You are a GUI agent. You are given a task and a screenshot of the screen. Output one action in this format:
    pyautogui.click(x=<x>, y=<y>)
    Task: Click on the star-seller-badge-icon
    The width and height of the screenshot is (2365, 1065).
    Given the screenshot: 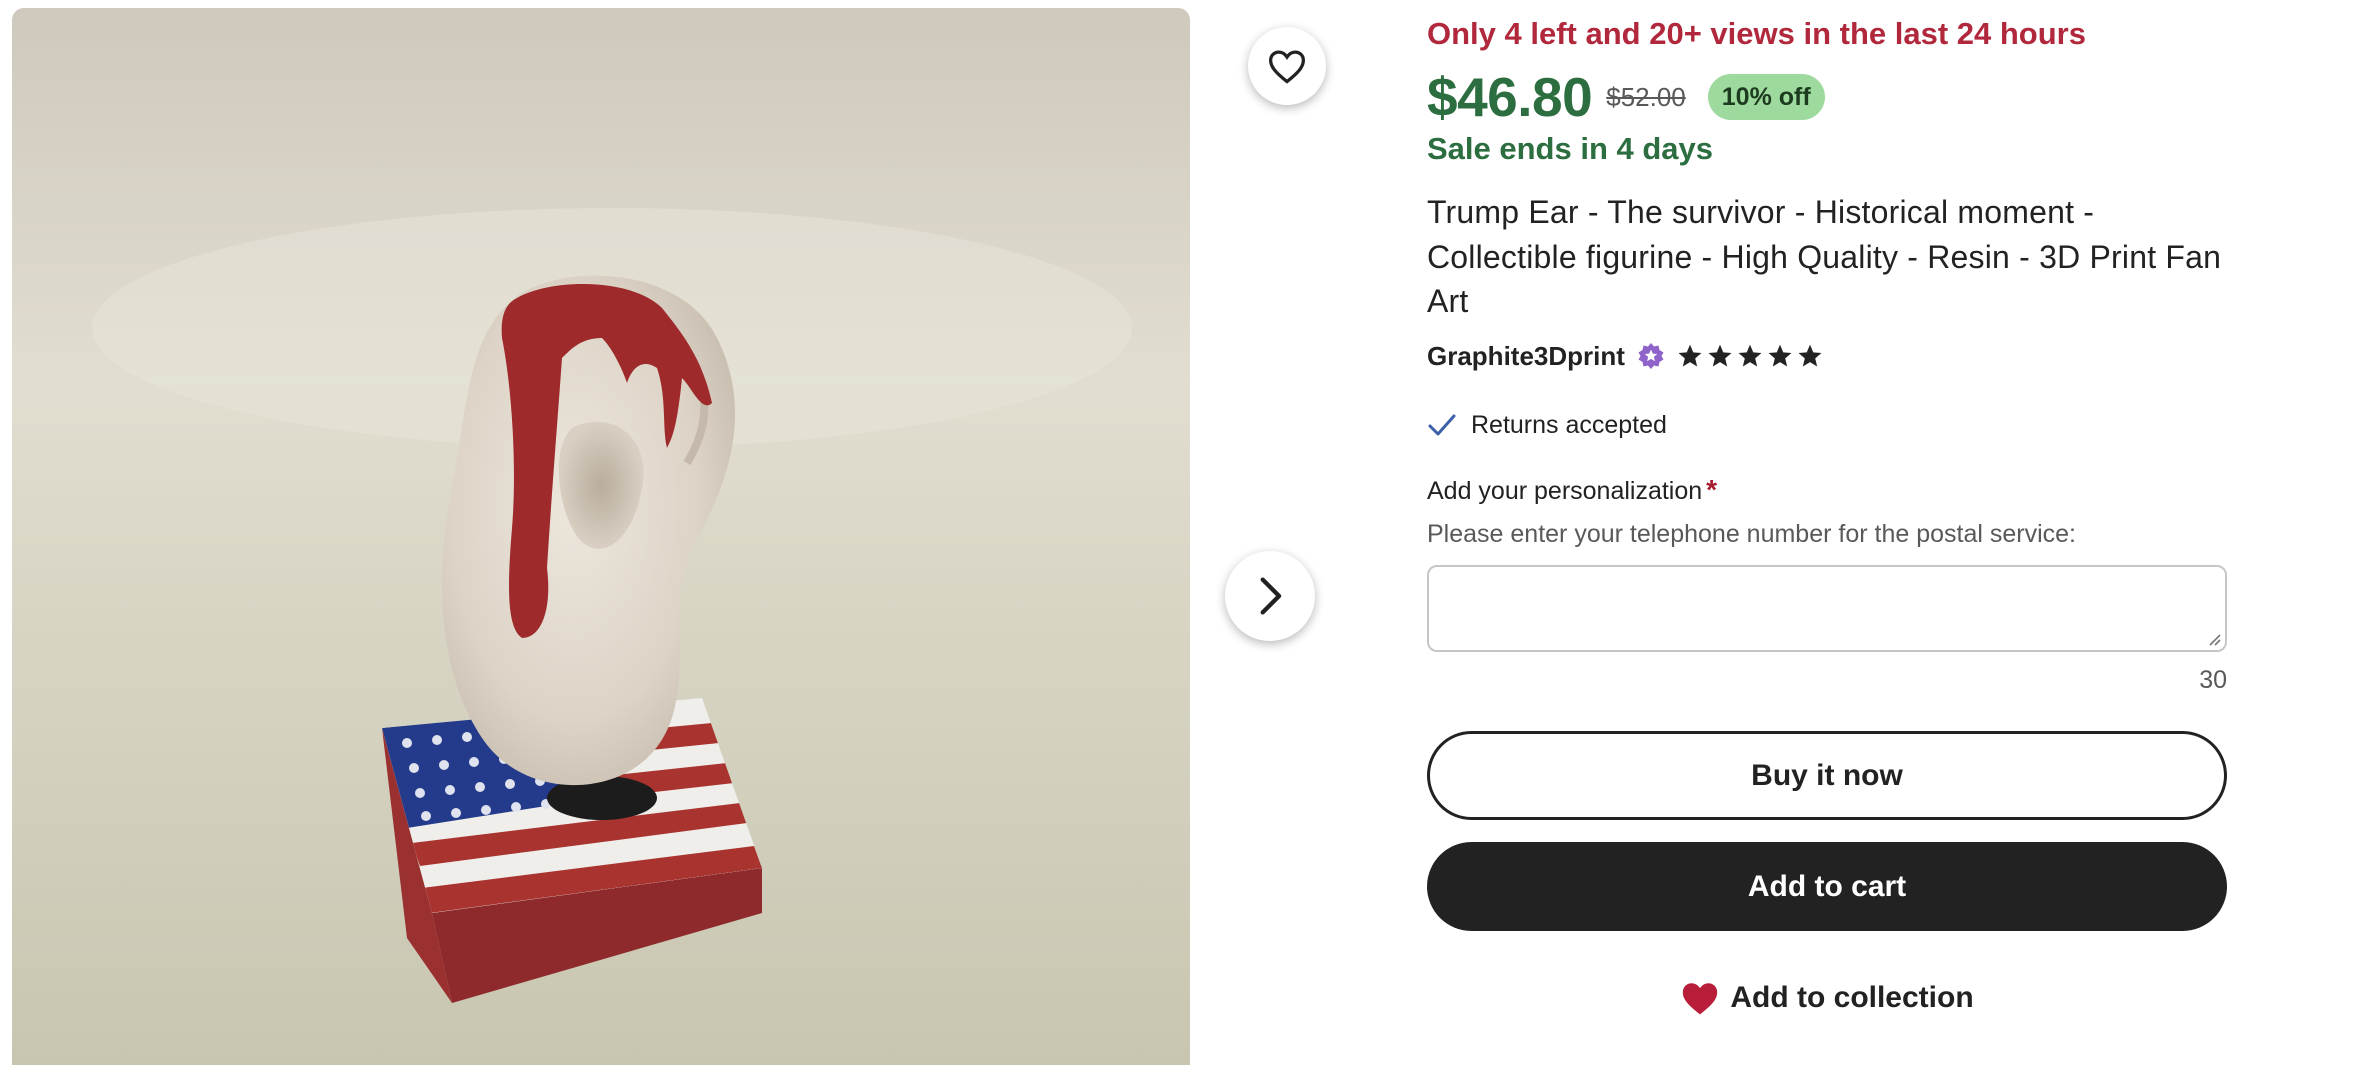 What is the action you would take?
    pyautogui.click(x=1651, y=356)
    